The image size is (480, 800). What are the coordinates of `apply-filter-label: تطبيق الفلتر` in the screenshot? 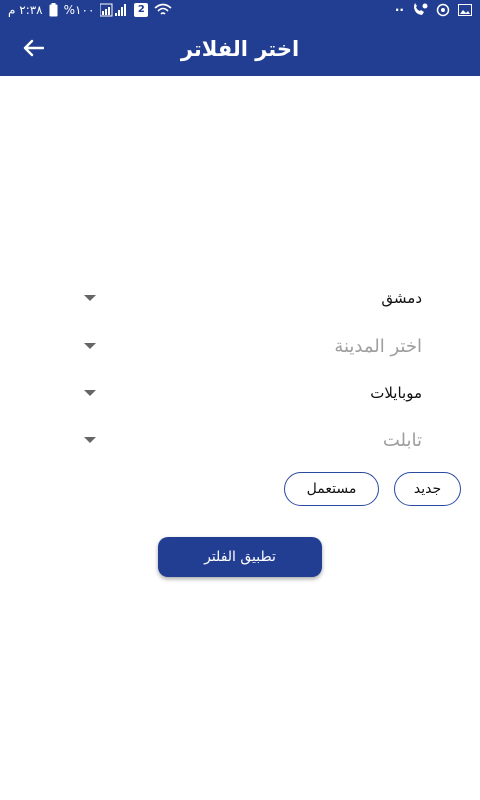 It's located at (240, 557).